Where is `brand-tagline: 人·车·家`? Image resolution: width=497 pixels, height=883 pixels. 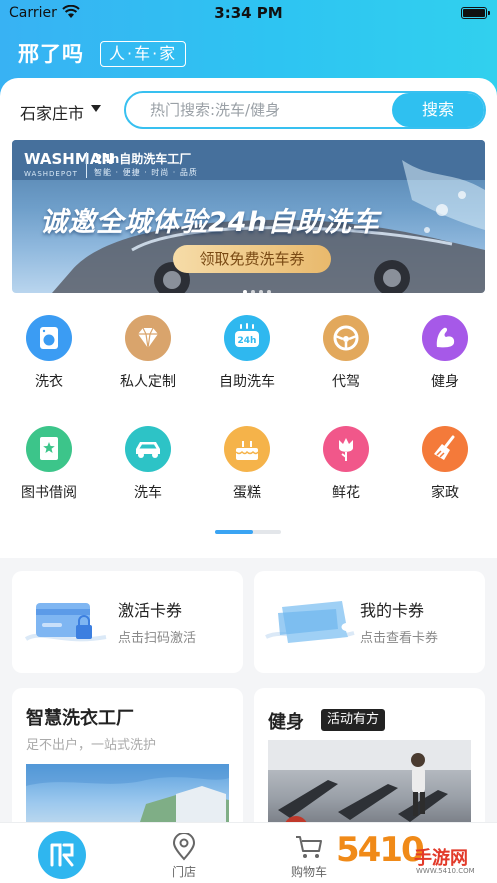
brand-tagline: 人·车·家 is located at coordinates (143, 54).